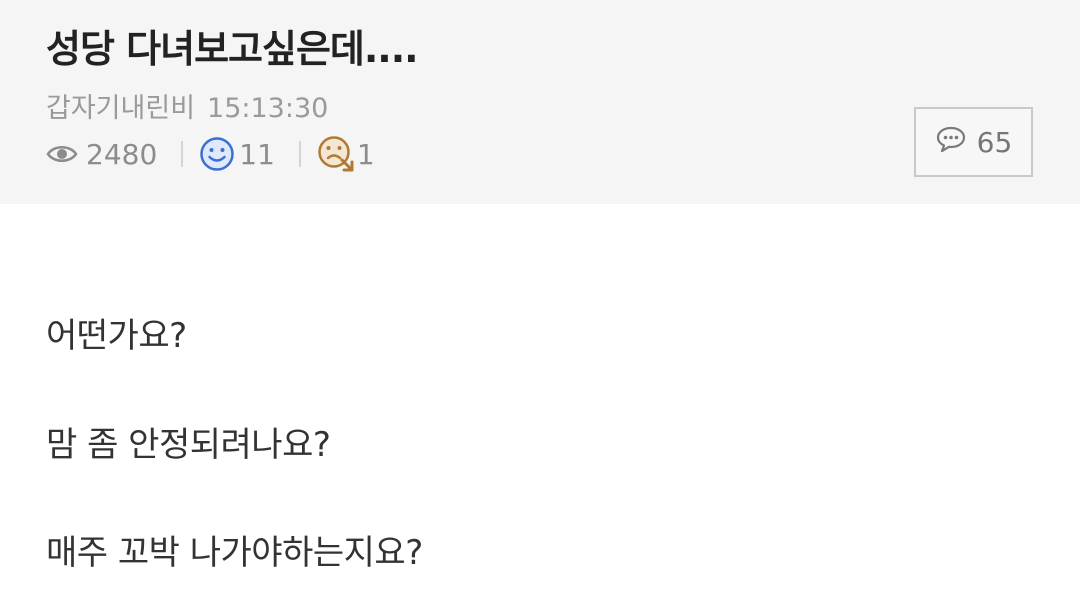 This screenshot has height=606, width=1080. Describe the element at coordinates (62, 154) in the screenshot. I see `eye-icon` at that location.